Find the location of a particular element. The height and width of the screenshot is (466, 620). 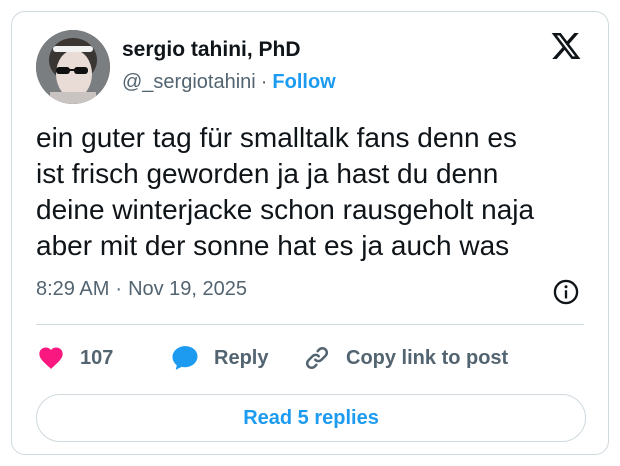

avatar-photo is located at coordinates (73, 67).